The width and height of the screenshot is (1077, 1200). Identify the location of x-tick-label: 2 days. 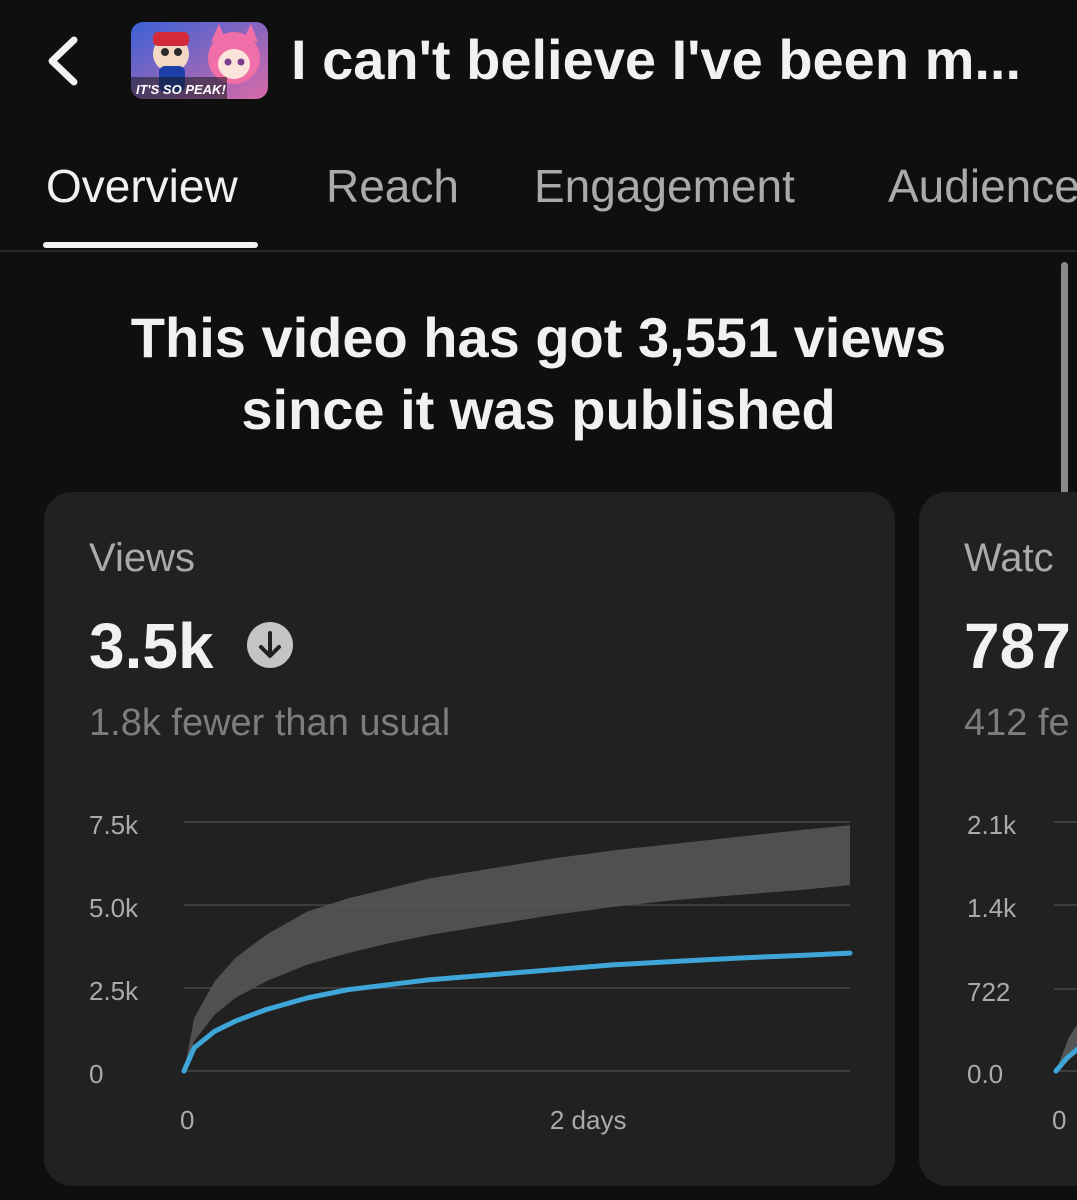
(588, 1120).